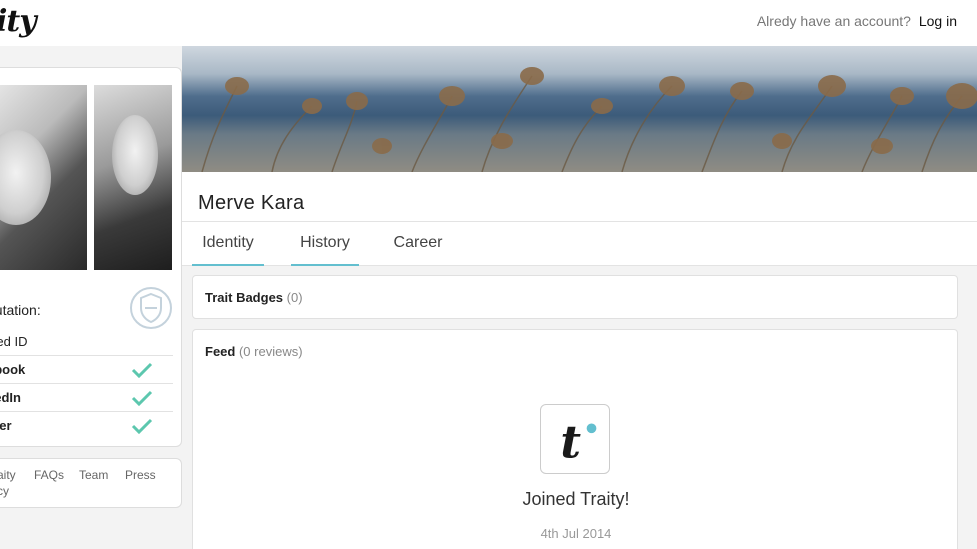  I want to click on footer-link-about: aity, so click(8, 475).